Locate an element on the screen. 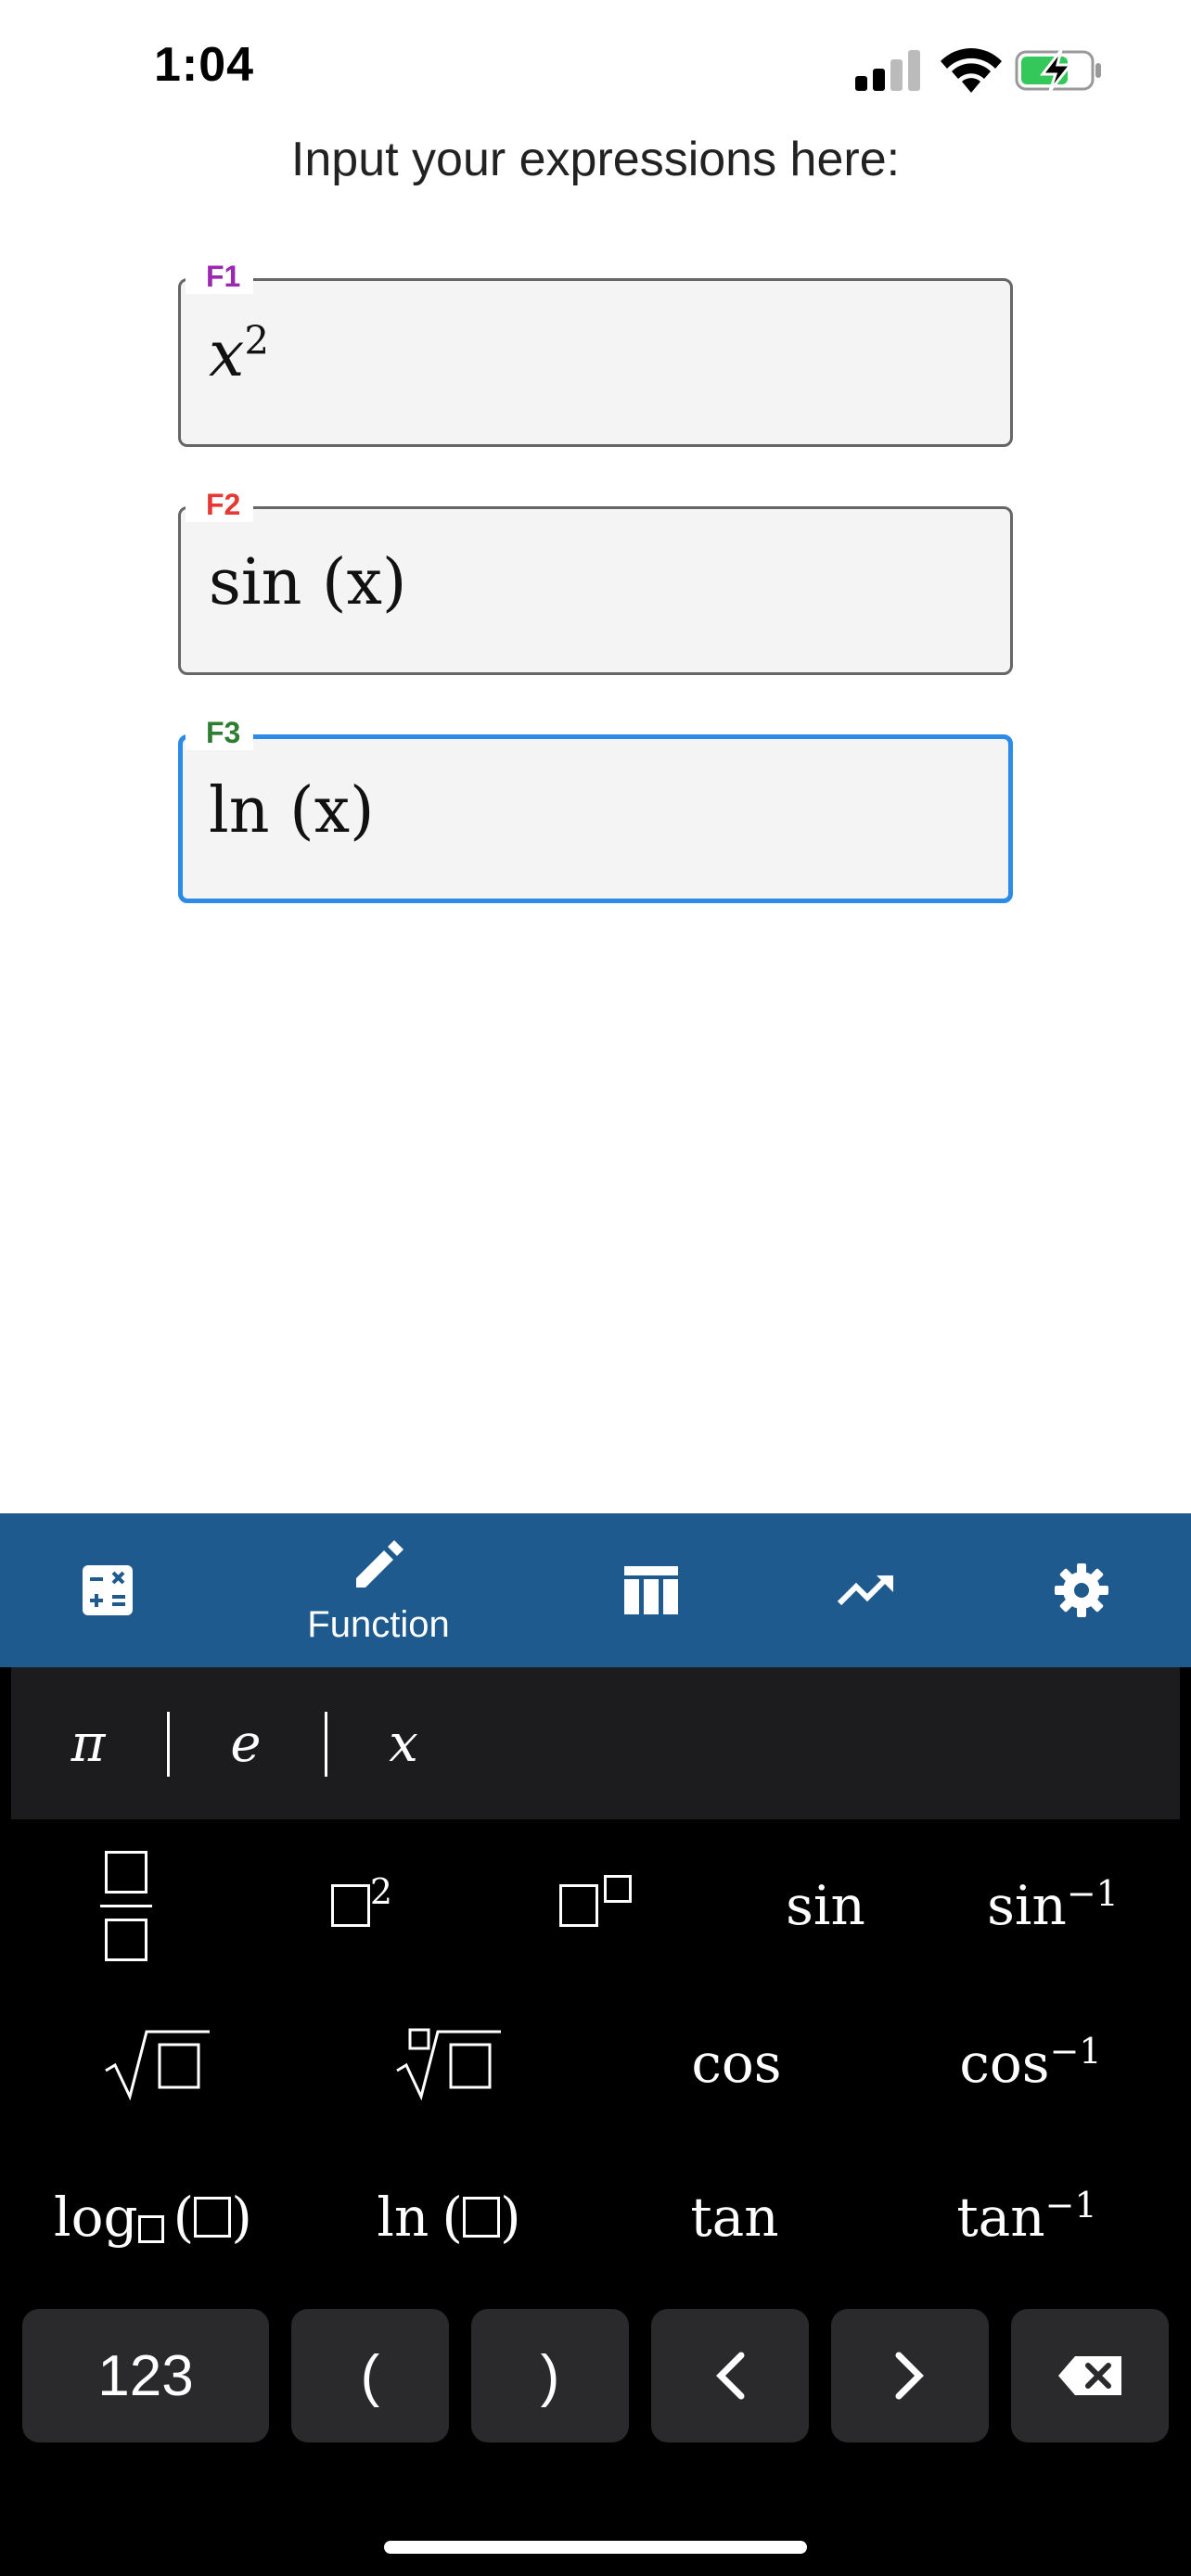 The height and width of the screenshot is (2576, 1191). field-f2-label: F2 is located at coordinates (220, 505).